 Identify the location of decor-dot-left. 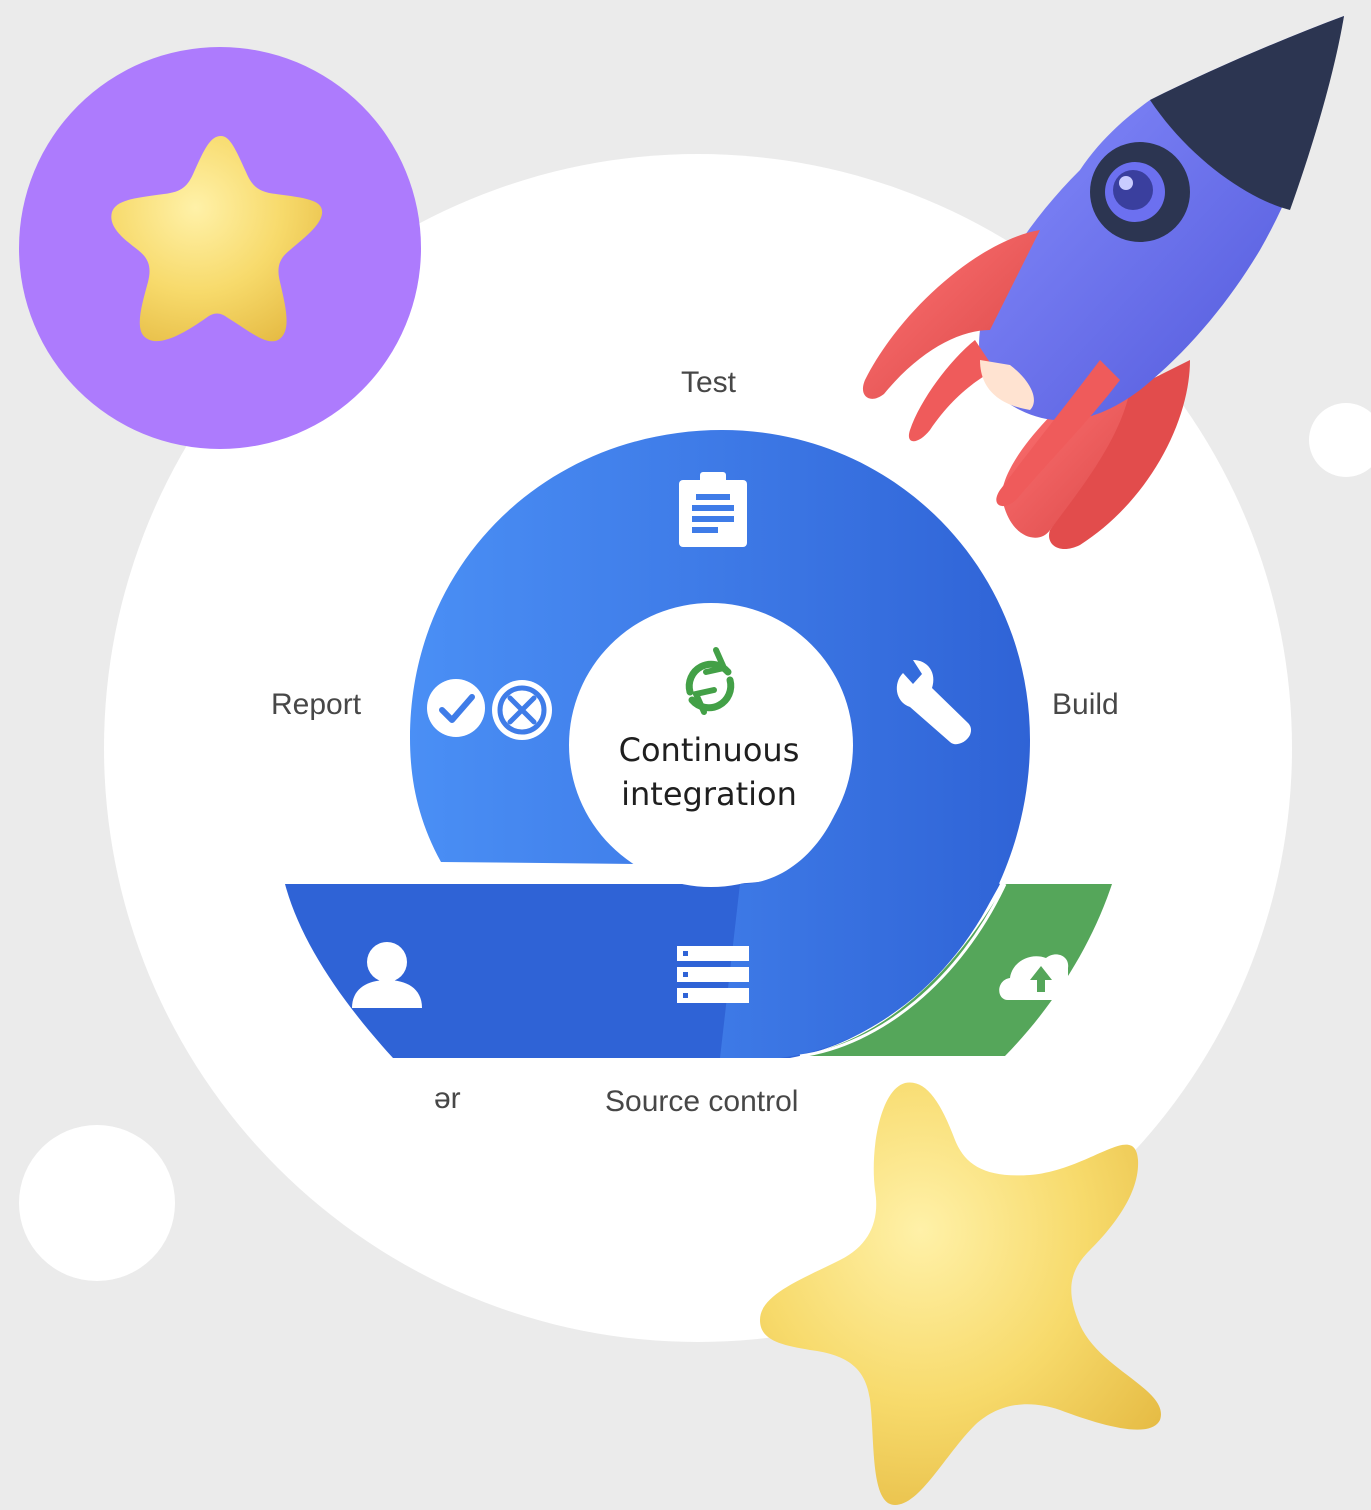
(97, 1203).